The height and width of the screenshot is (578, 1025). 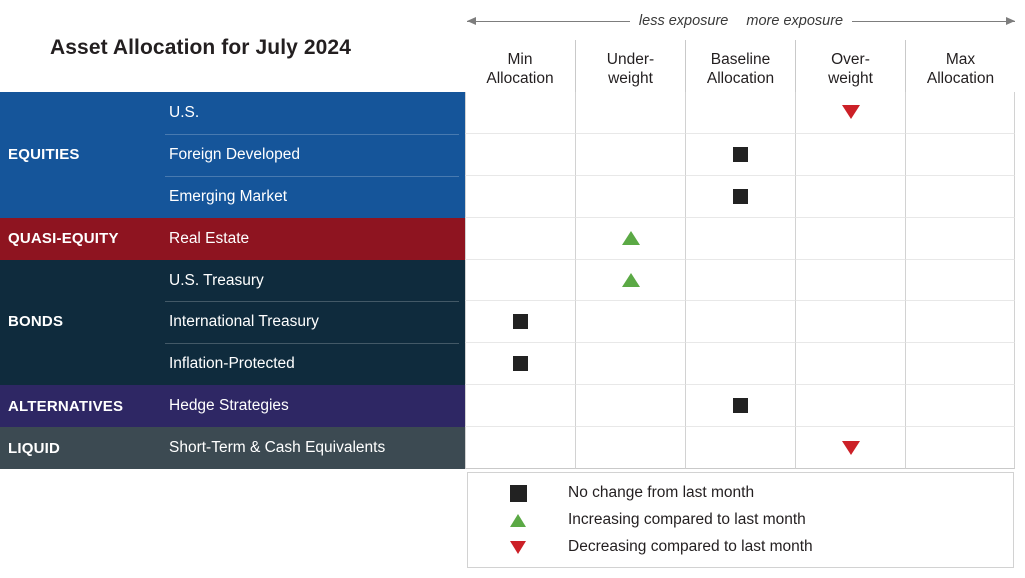 I want to click on table-row: LIQUID Short-Term & Cash Equivalents, so click(x=507, y=448).